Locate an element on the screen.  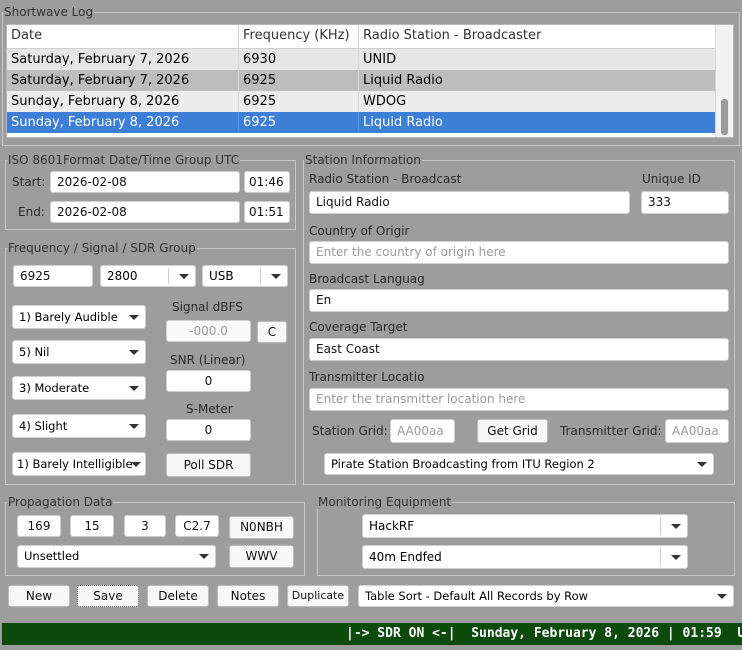
station-grid-input: AA00aa is located at coordinates (422, 431).